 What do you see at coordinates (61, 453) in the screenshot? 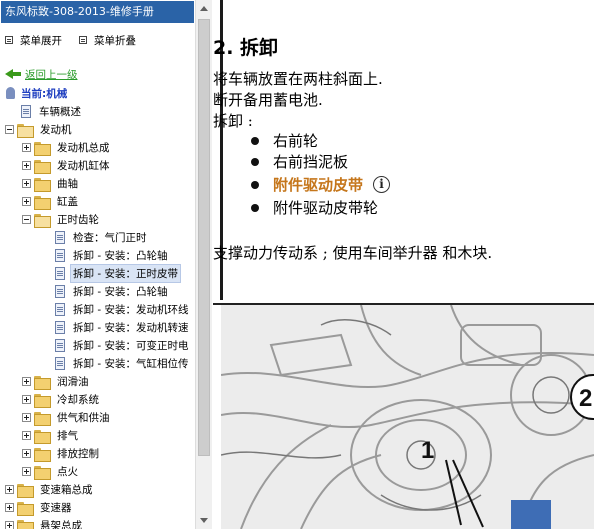
I see `tree-item-folder: 排放控制` at bounding box center [61, 453].